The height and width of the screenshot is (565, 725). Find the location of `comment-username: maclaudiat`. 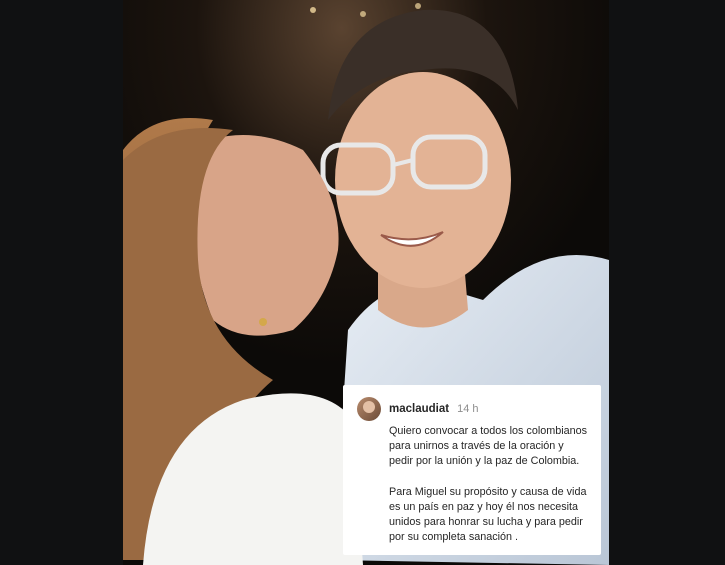

comment-username: maclaudiat is located at coordinates (419, 409).